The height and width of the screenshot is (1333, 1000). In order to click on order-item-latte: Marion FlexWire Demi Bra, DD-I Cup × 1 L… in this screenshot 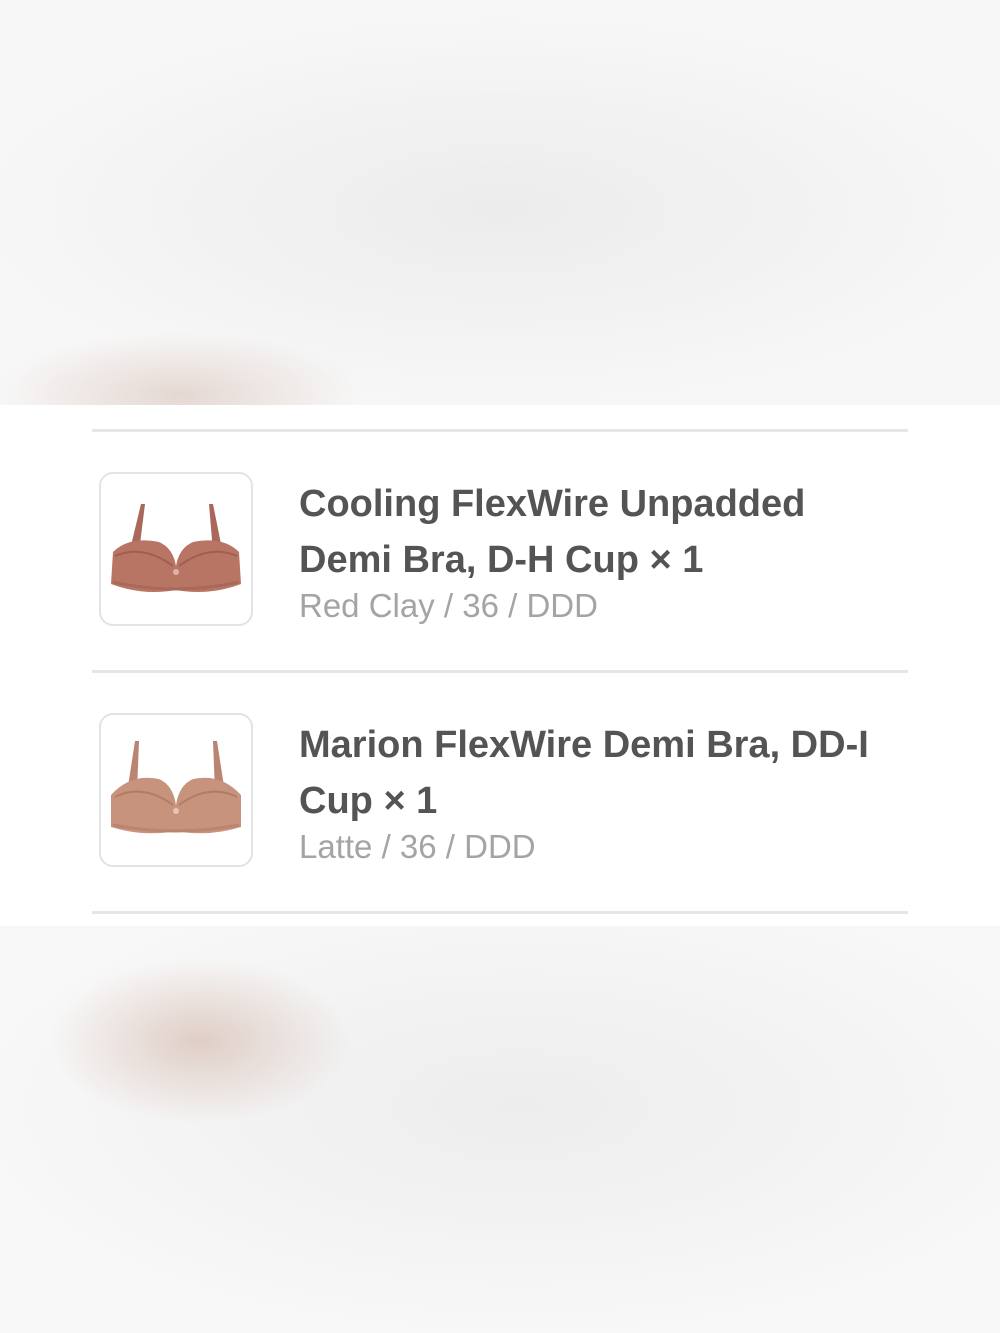, I will do `click(500, 833)`.